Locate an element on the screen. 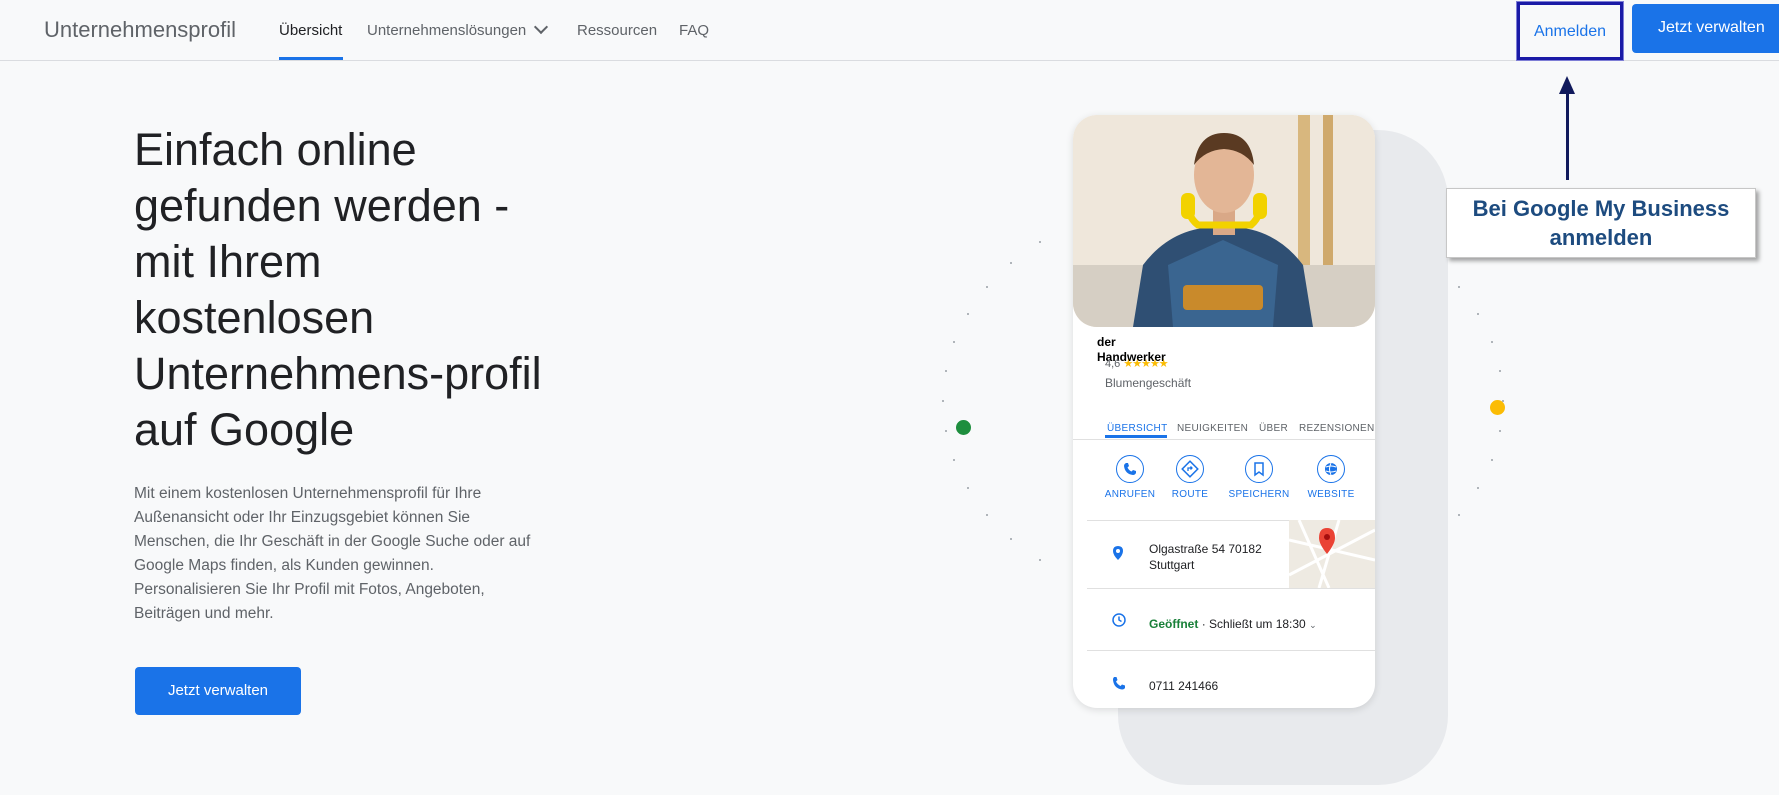 The height and width of the screenshot is (795, 1779). manage-button-cta: Jetzt verwalten is located at coordinates (218, 691).